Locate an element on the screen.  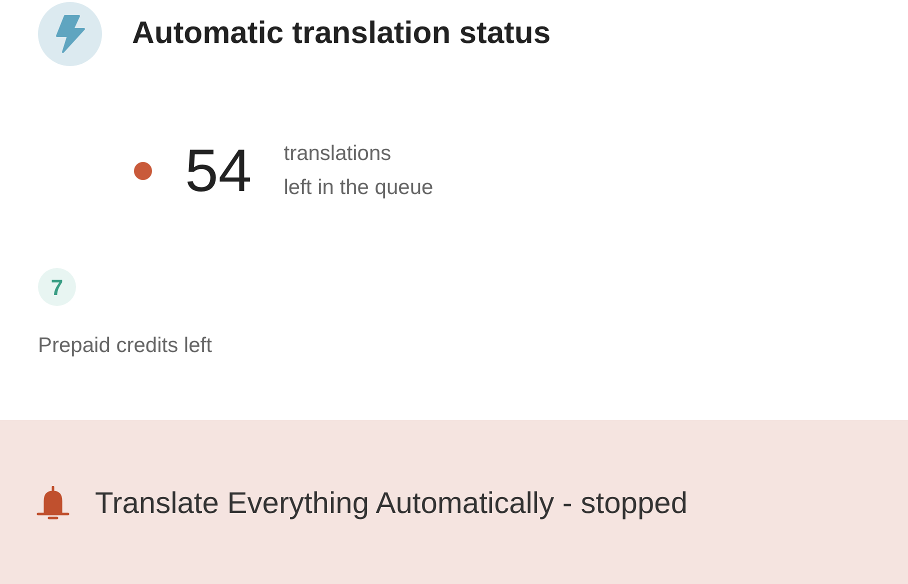
queue-label: translations is located at coordinates (338, 154).